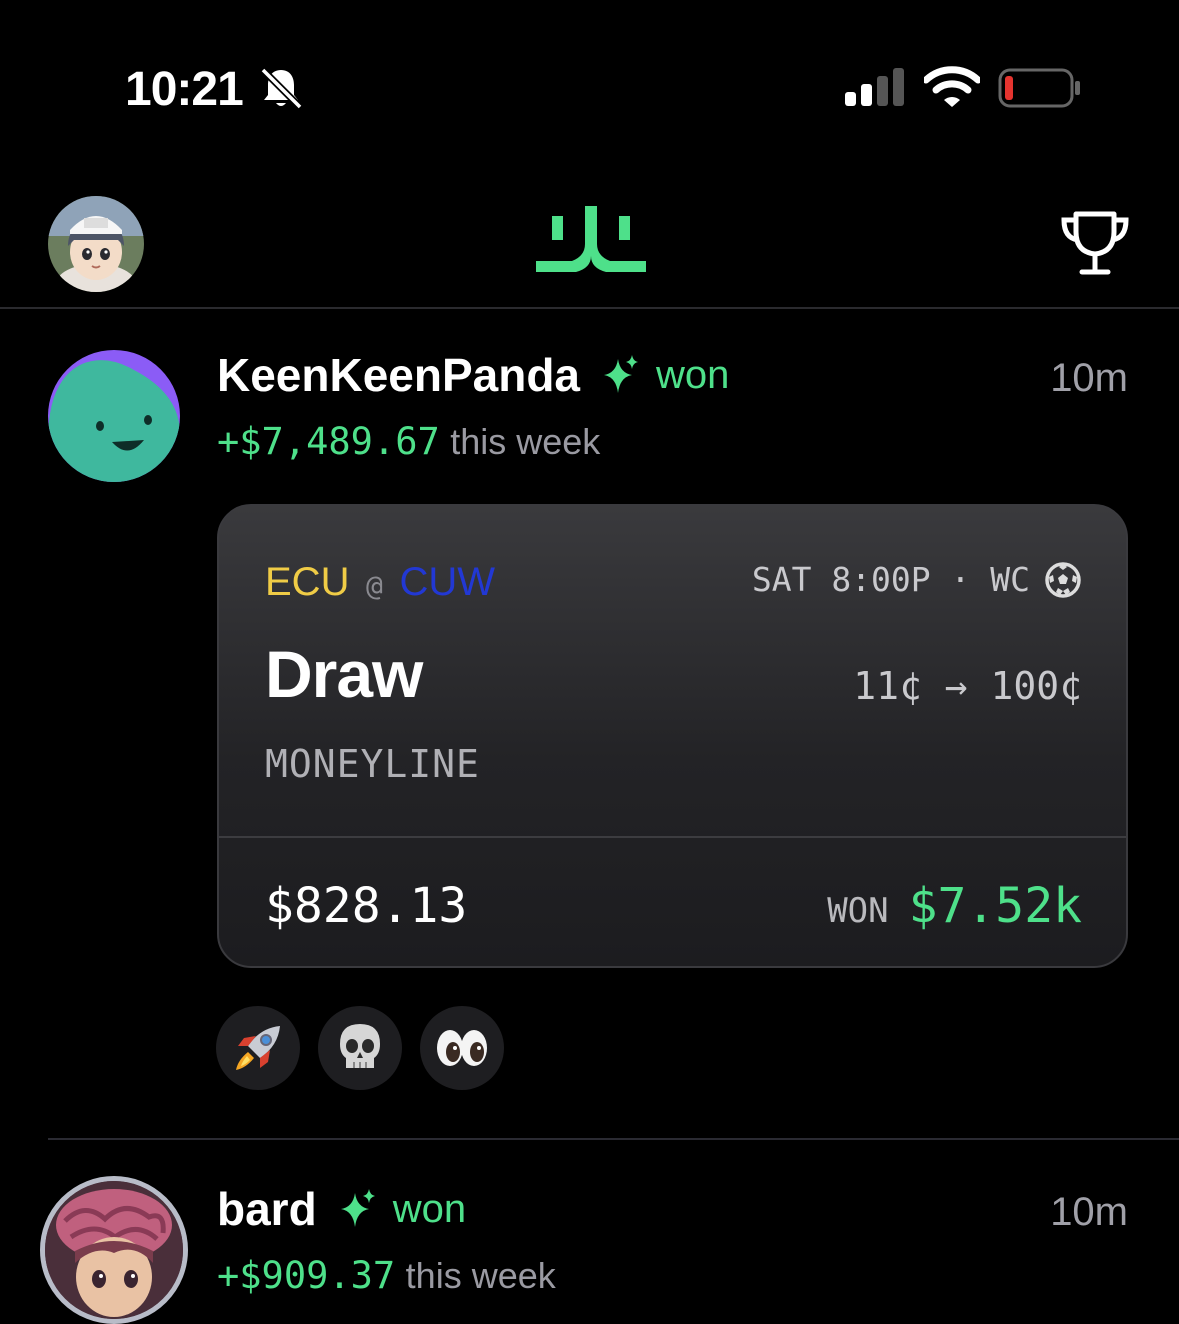 The image size is (1179, 1324). Describe the element at coordinates (306, 1275) in the screenshot. I see `pnl-amount: +$909.37` at that location.